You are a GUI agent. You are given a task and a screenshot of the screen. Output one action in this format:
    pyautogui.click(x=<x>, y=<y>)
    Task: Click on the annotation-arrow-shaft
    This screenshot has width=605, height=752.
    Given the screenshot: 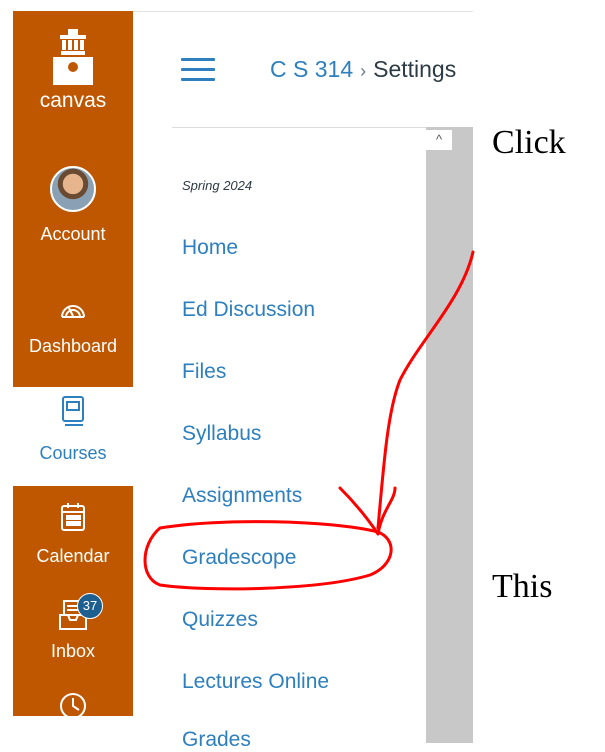 What is the action you would take?
    pyautogui.click(x=425, y=390)
    